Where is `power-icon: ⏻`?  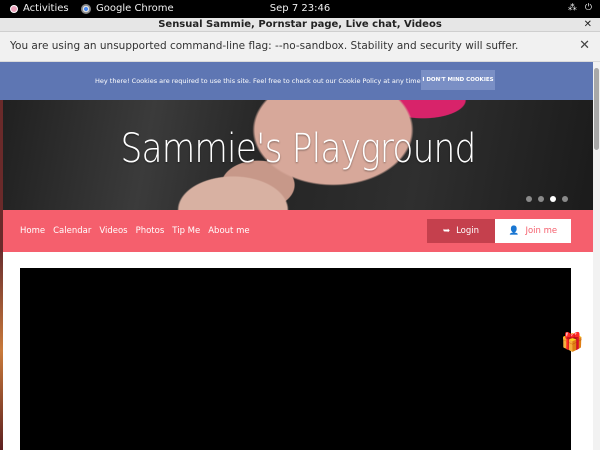 power-icon: ⏻ is located at coordinates (588, 8).